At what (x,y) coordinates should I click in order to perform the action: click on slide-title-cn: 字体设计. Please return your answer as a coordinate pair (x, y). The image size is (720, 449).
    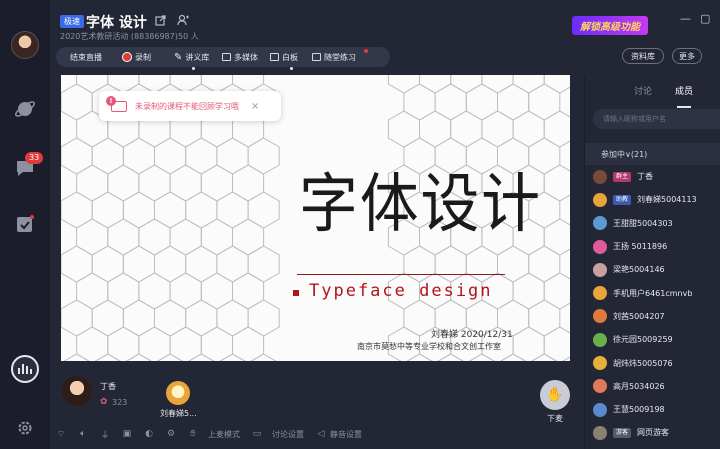
    Looking at the image, I should click on (420, 205).